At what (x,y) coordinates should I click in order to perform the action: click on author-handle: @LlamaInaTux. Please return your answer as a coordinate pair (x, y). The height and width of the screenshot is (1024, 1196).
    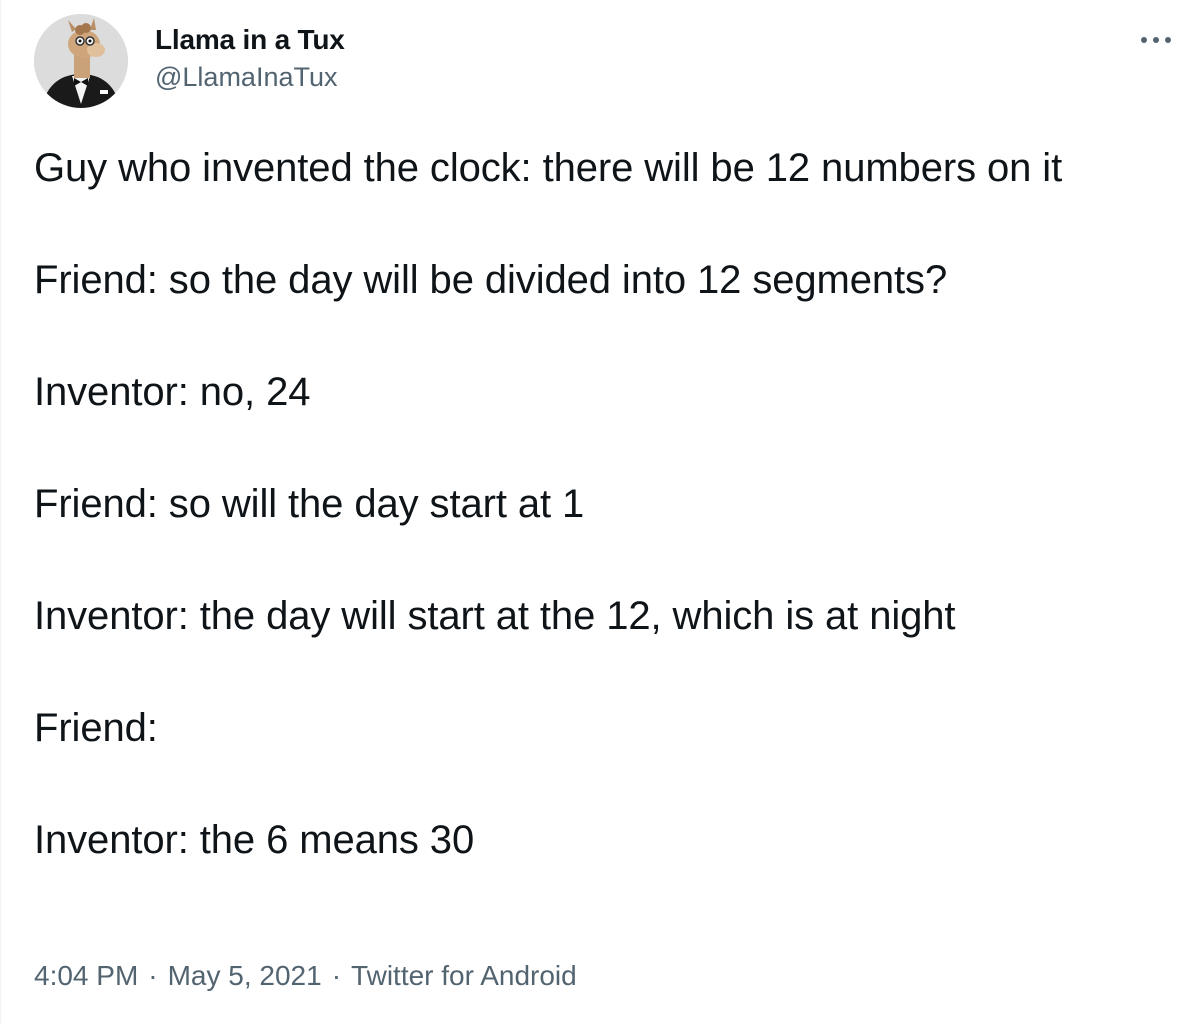
    Looking at the image, I should click on (250, 77).